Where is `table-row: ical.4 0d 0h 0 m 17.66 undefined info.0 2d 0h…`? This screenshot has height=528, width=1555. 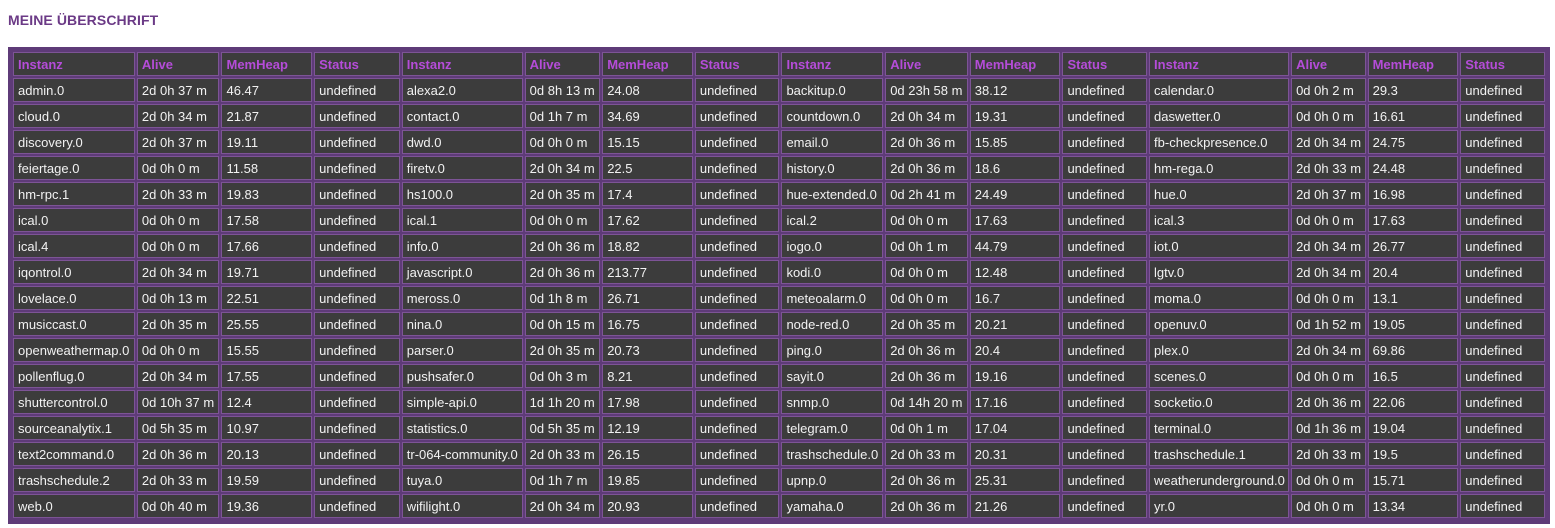 table-row: ical.4 0d 0h 0 m 17.66 undefined info.0 2d 0h… is located at coordinates (779, 246).